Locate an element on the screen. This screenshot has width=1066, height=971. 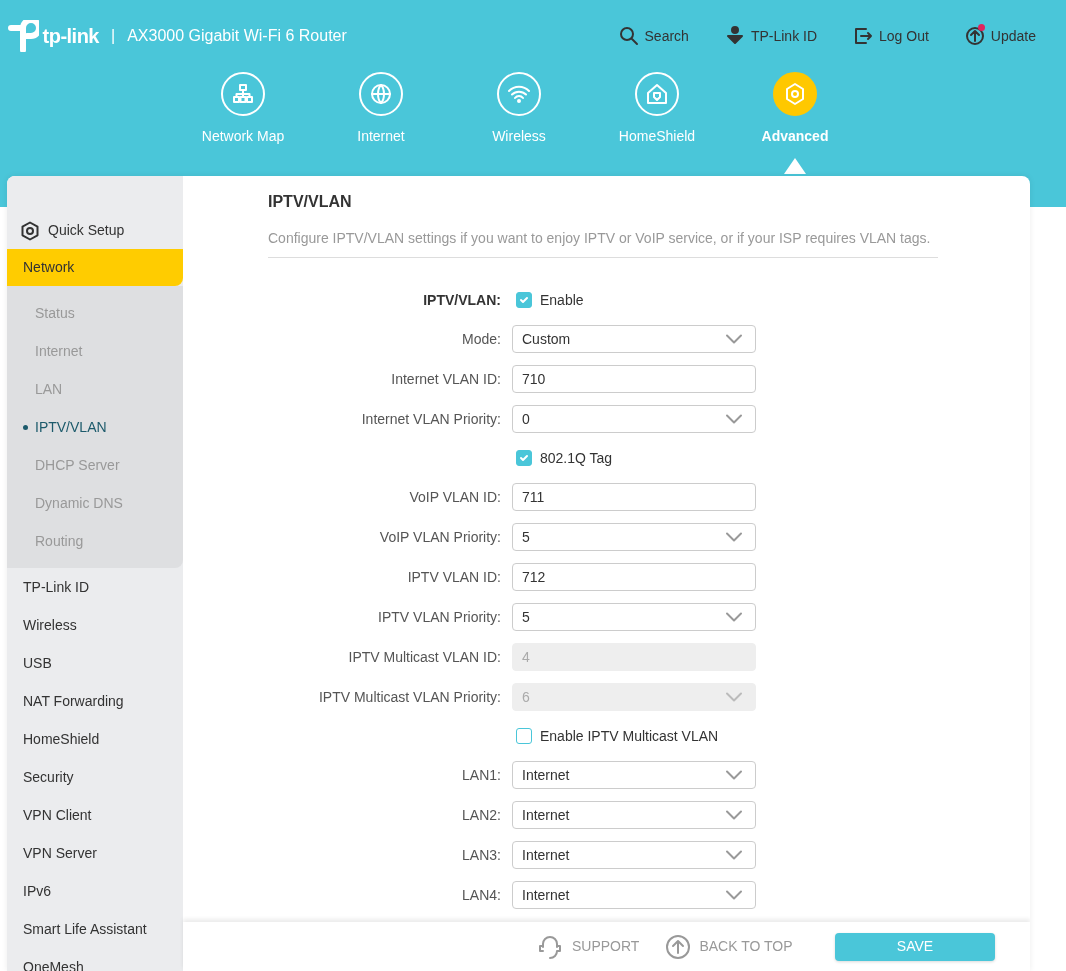
field-label: IPTV VLAN ID: is located at coordinates (454, 577).